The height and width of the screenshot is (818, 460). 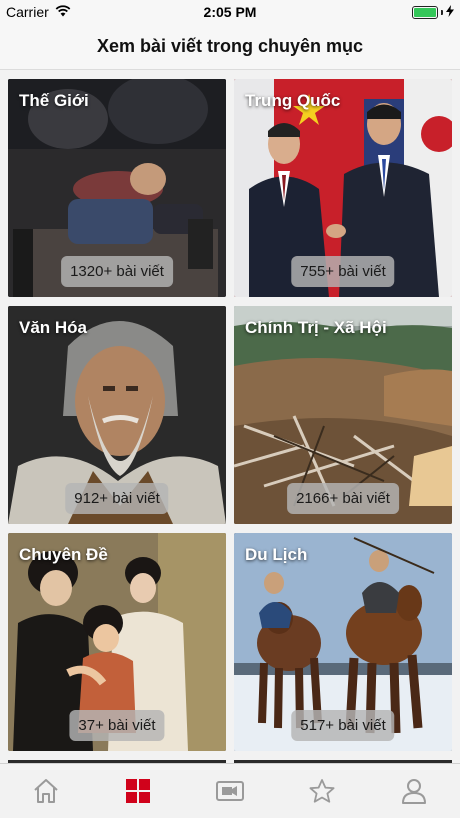 I want to click on page-title: Xem bài viết trong chuyên mục, so click(x=230, y=46).